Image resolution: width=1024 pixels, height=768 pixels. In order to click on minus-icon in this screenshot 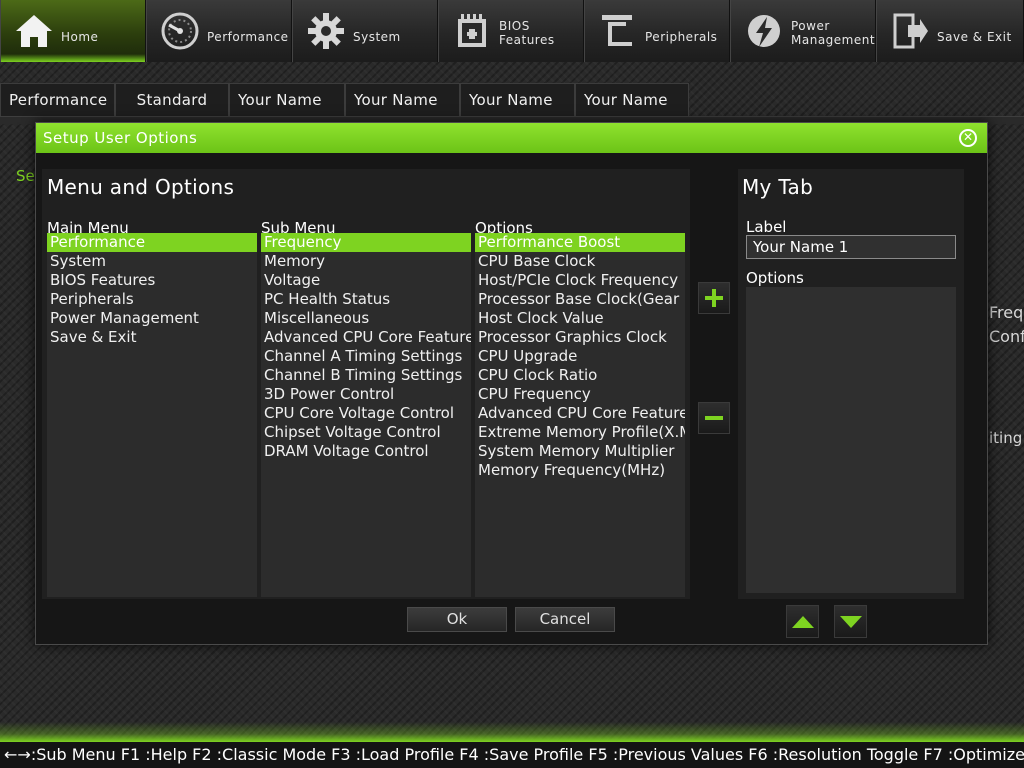, I will do `click(714, 418)`.